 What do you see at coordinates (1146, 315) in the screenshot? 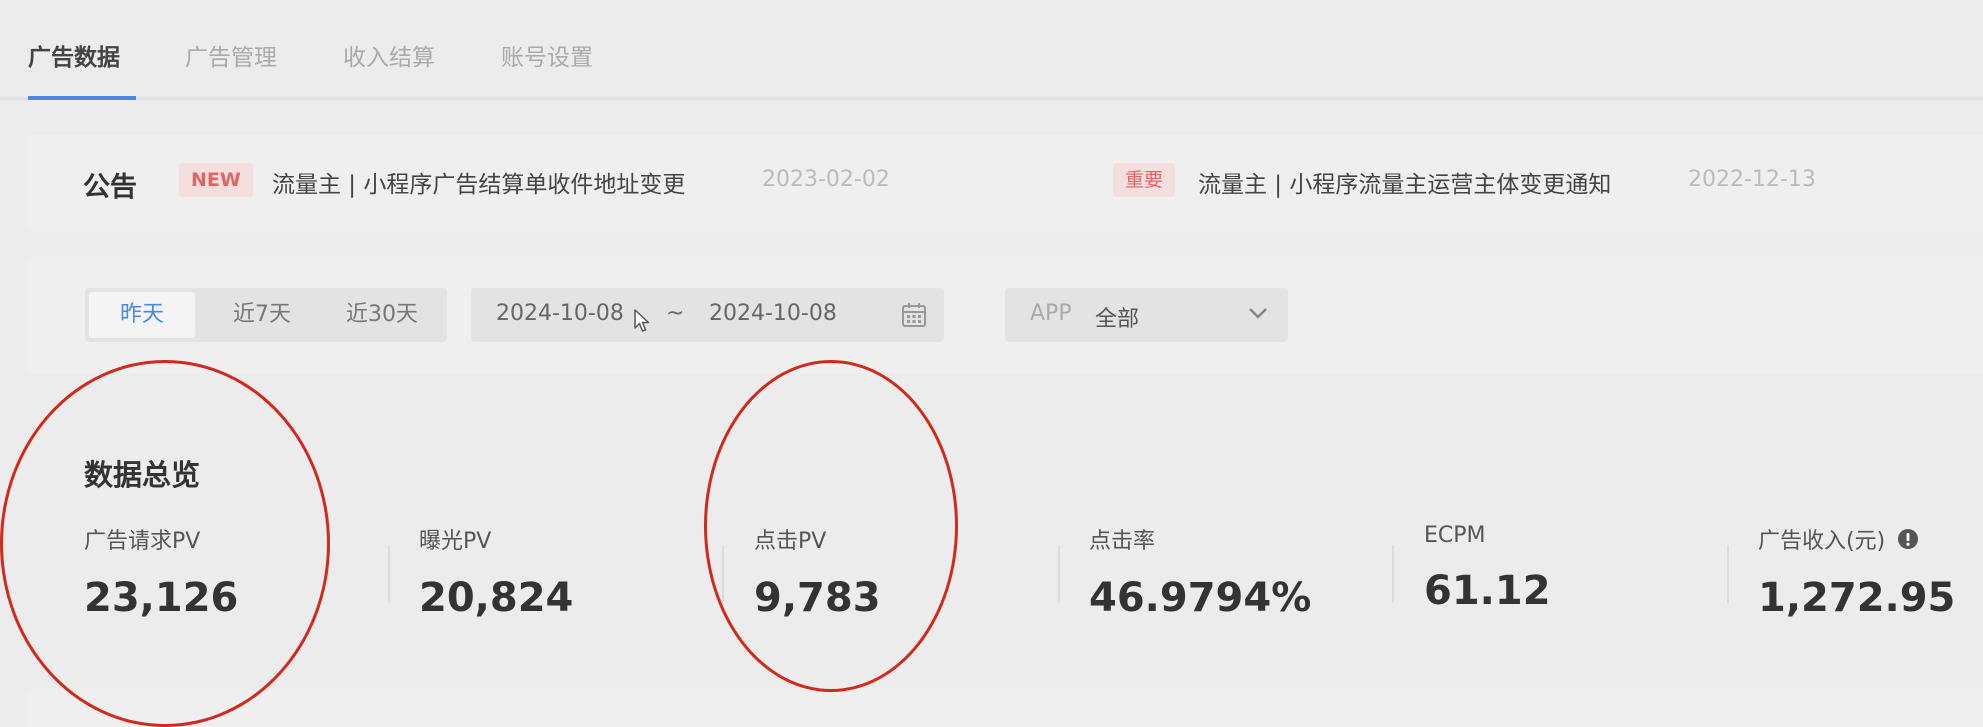
I see `app-select: APP 全部` at bounding box center [1146, 315].